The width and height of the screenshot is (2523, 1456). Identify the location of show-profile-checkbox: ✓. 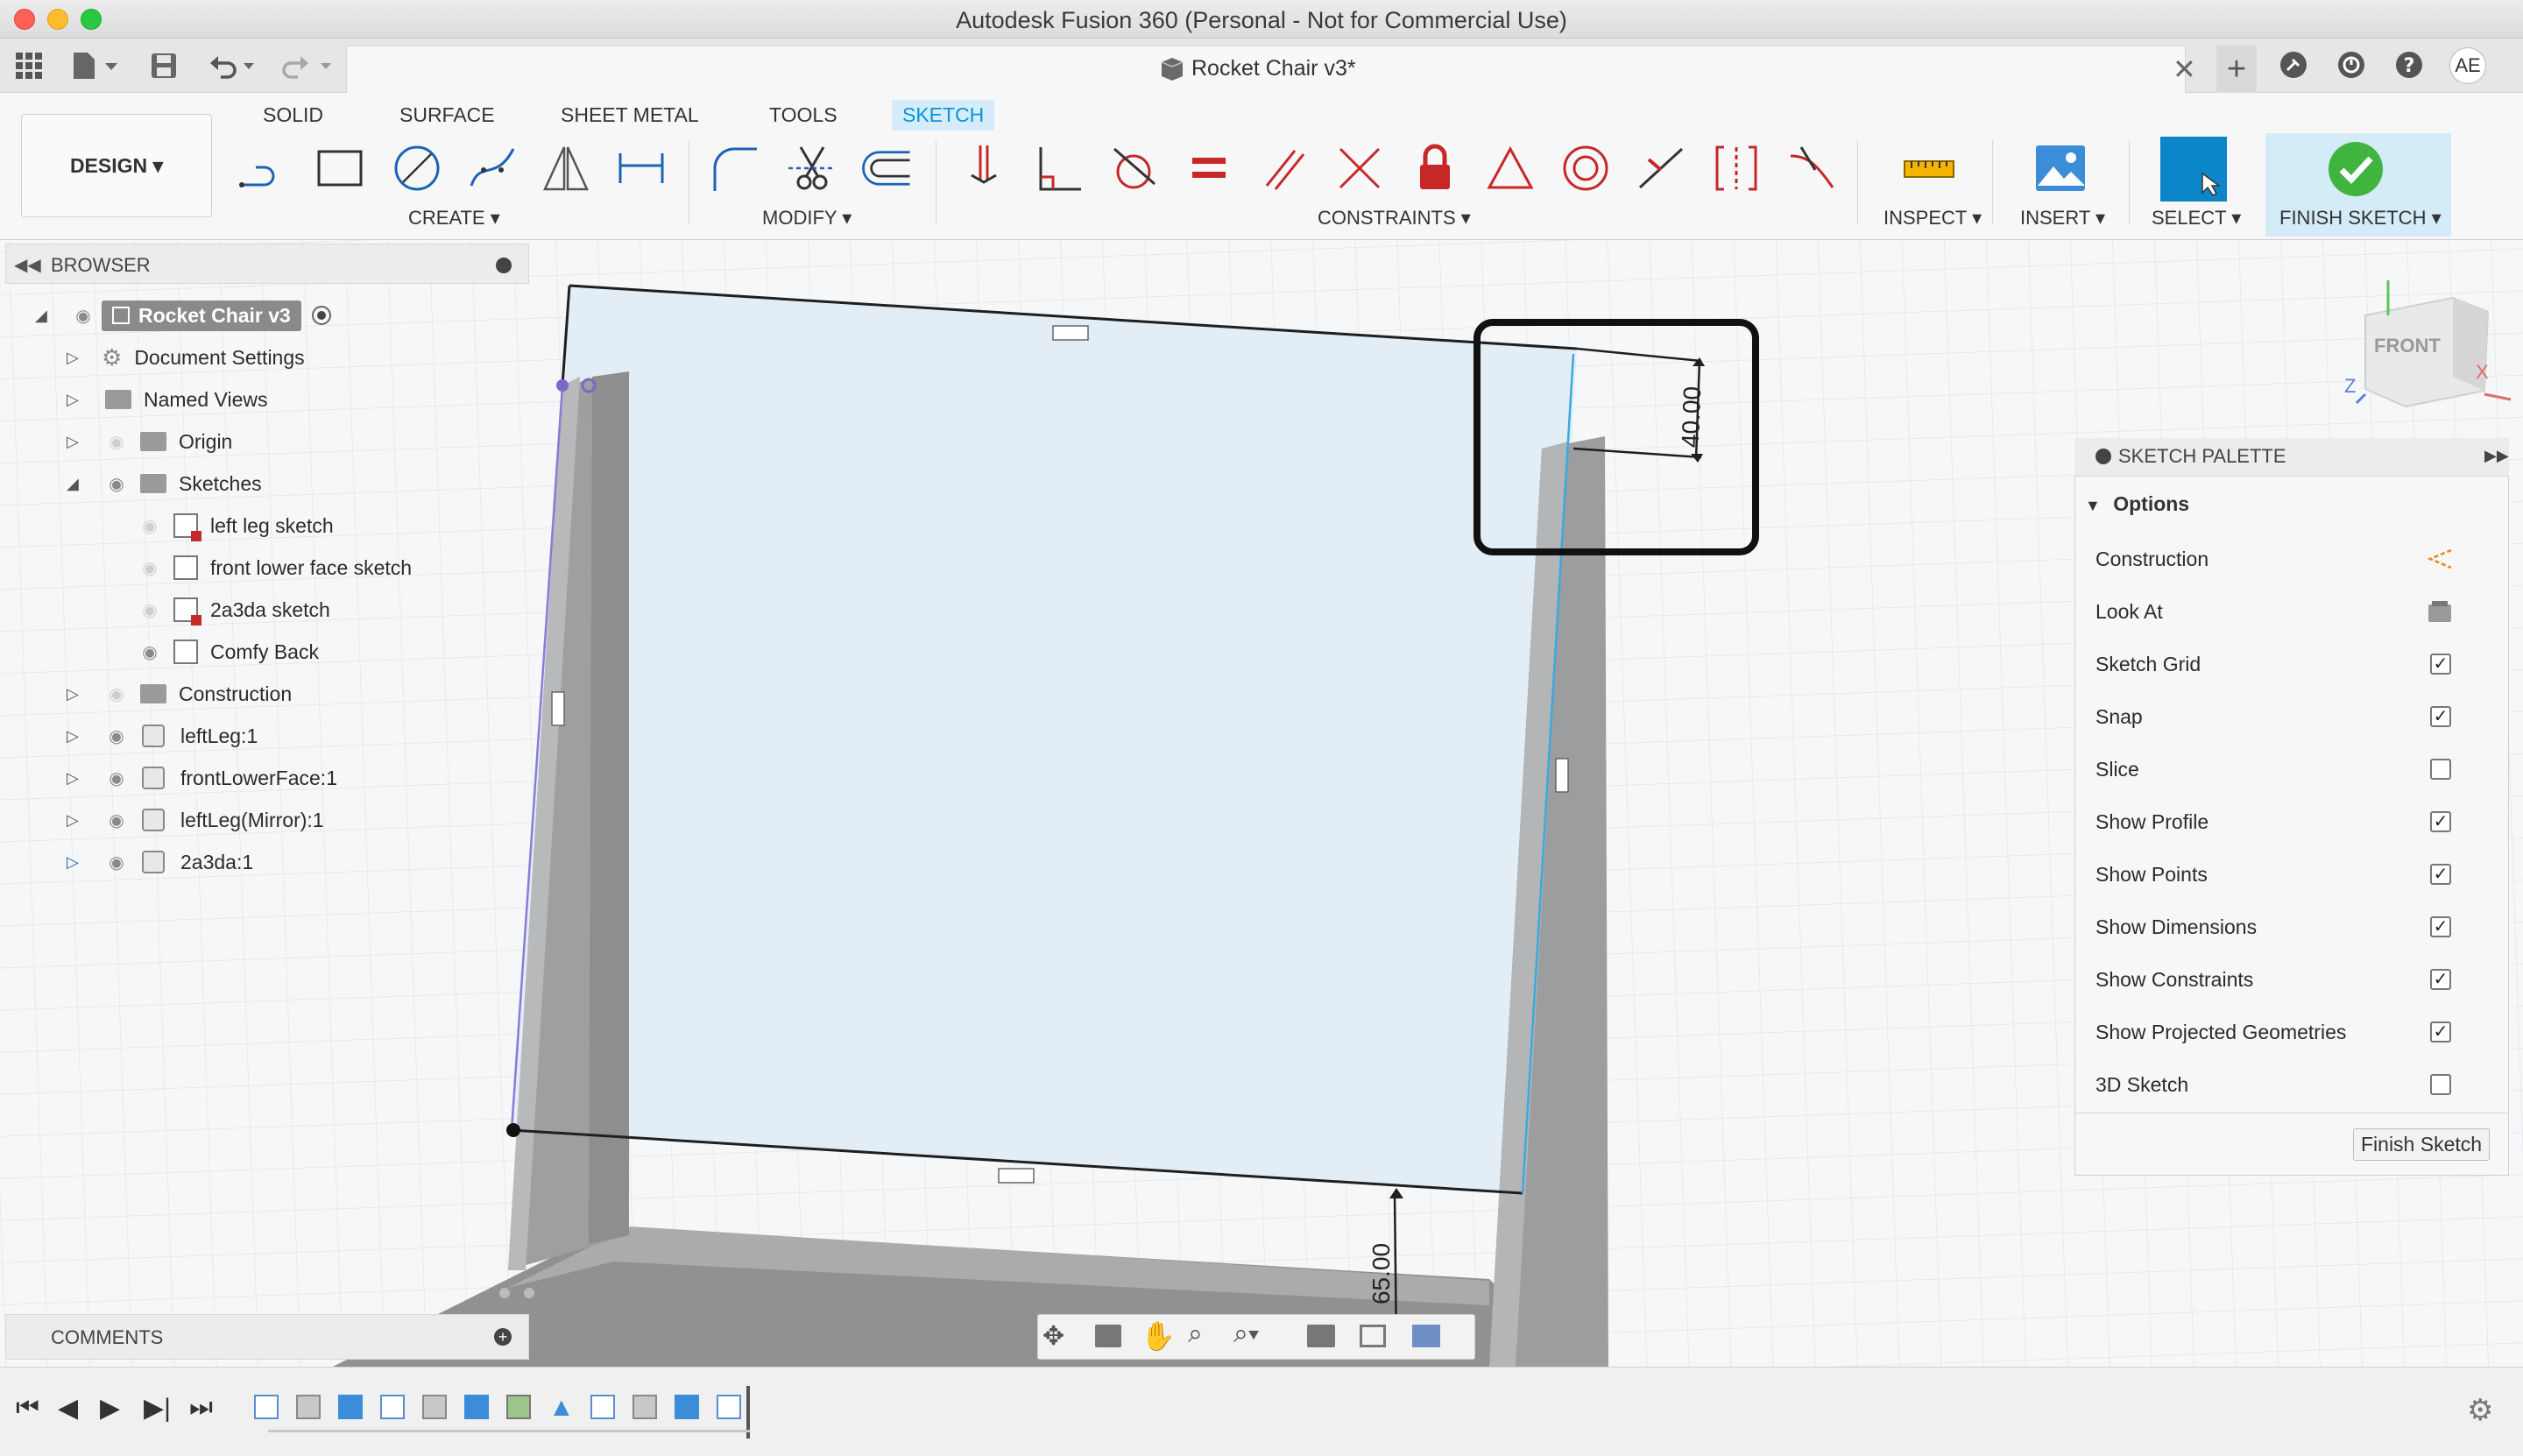
(2440, 821).